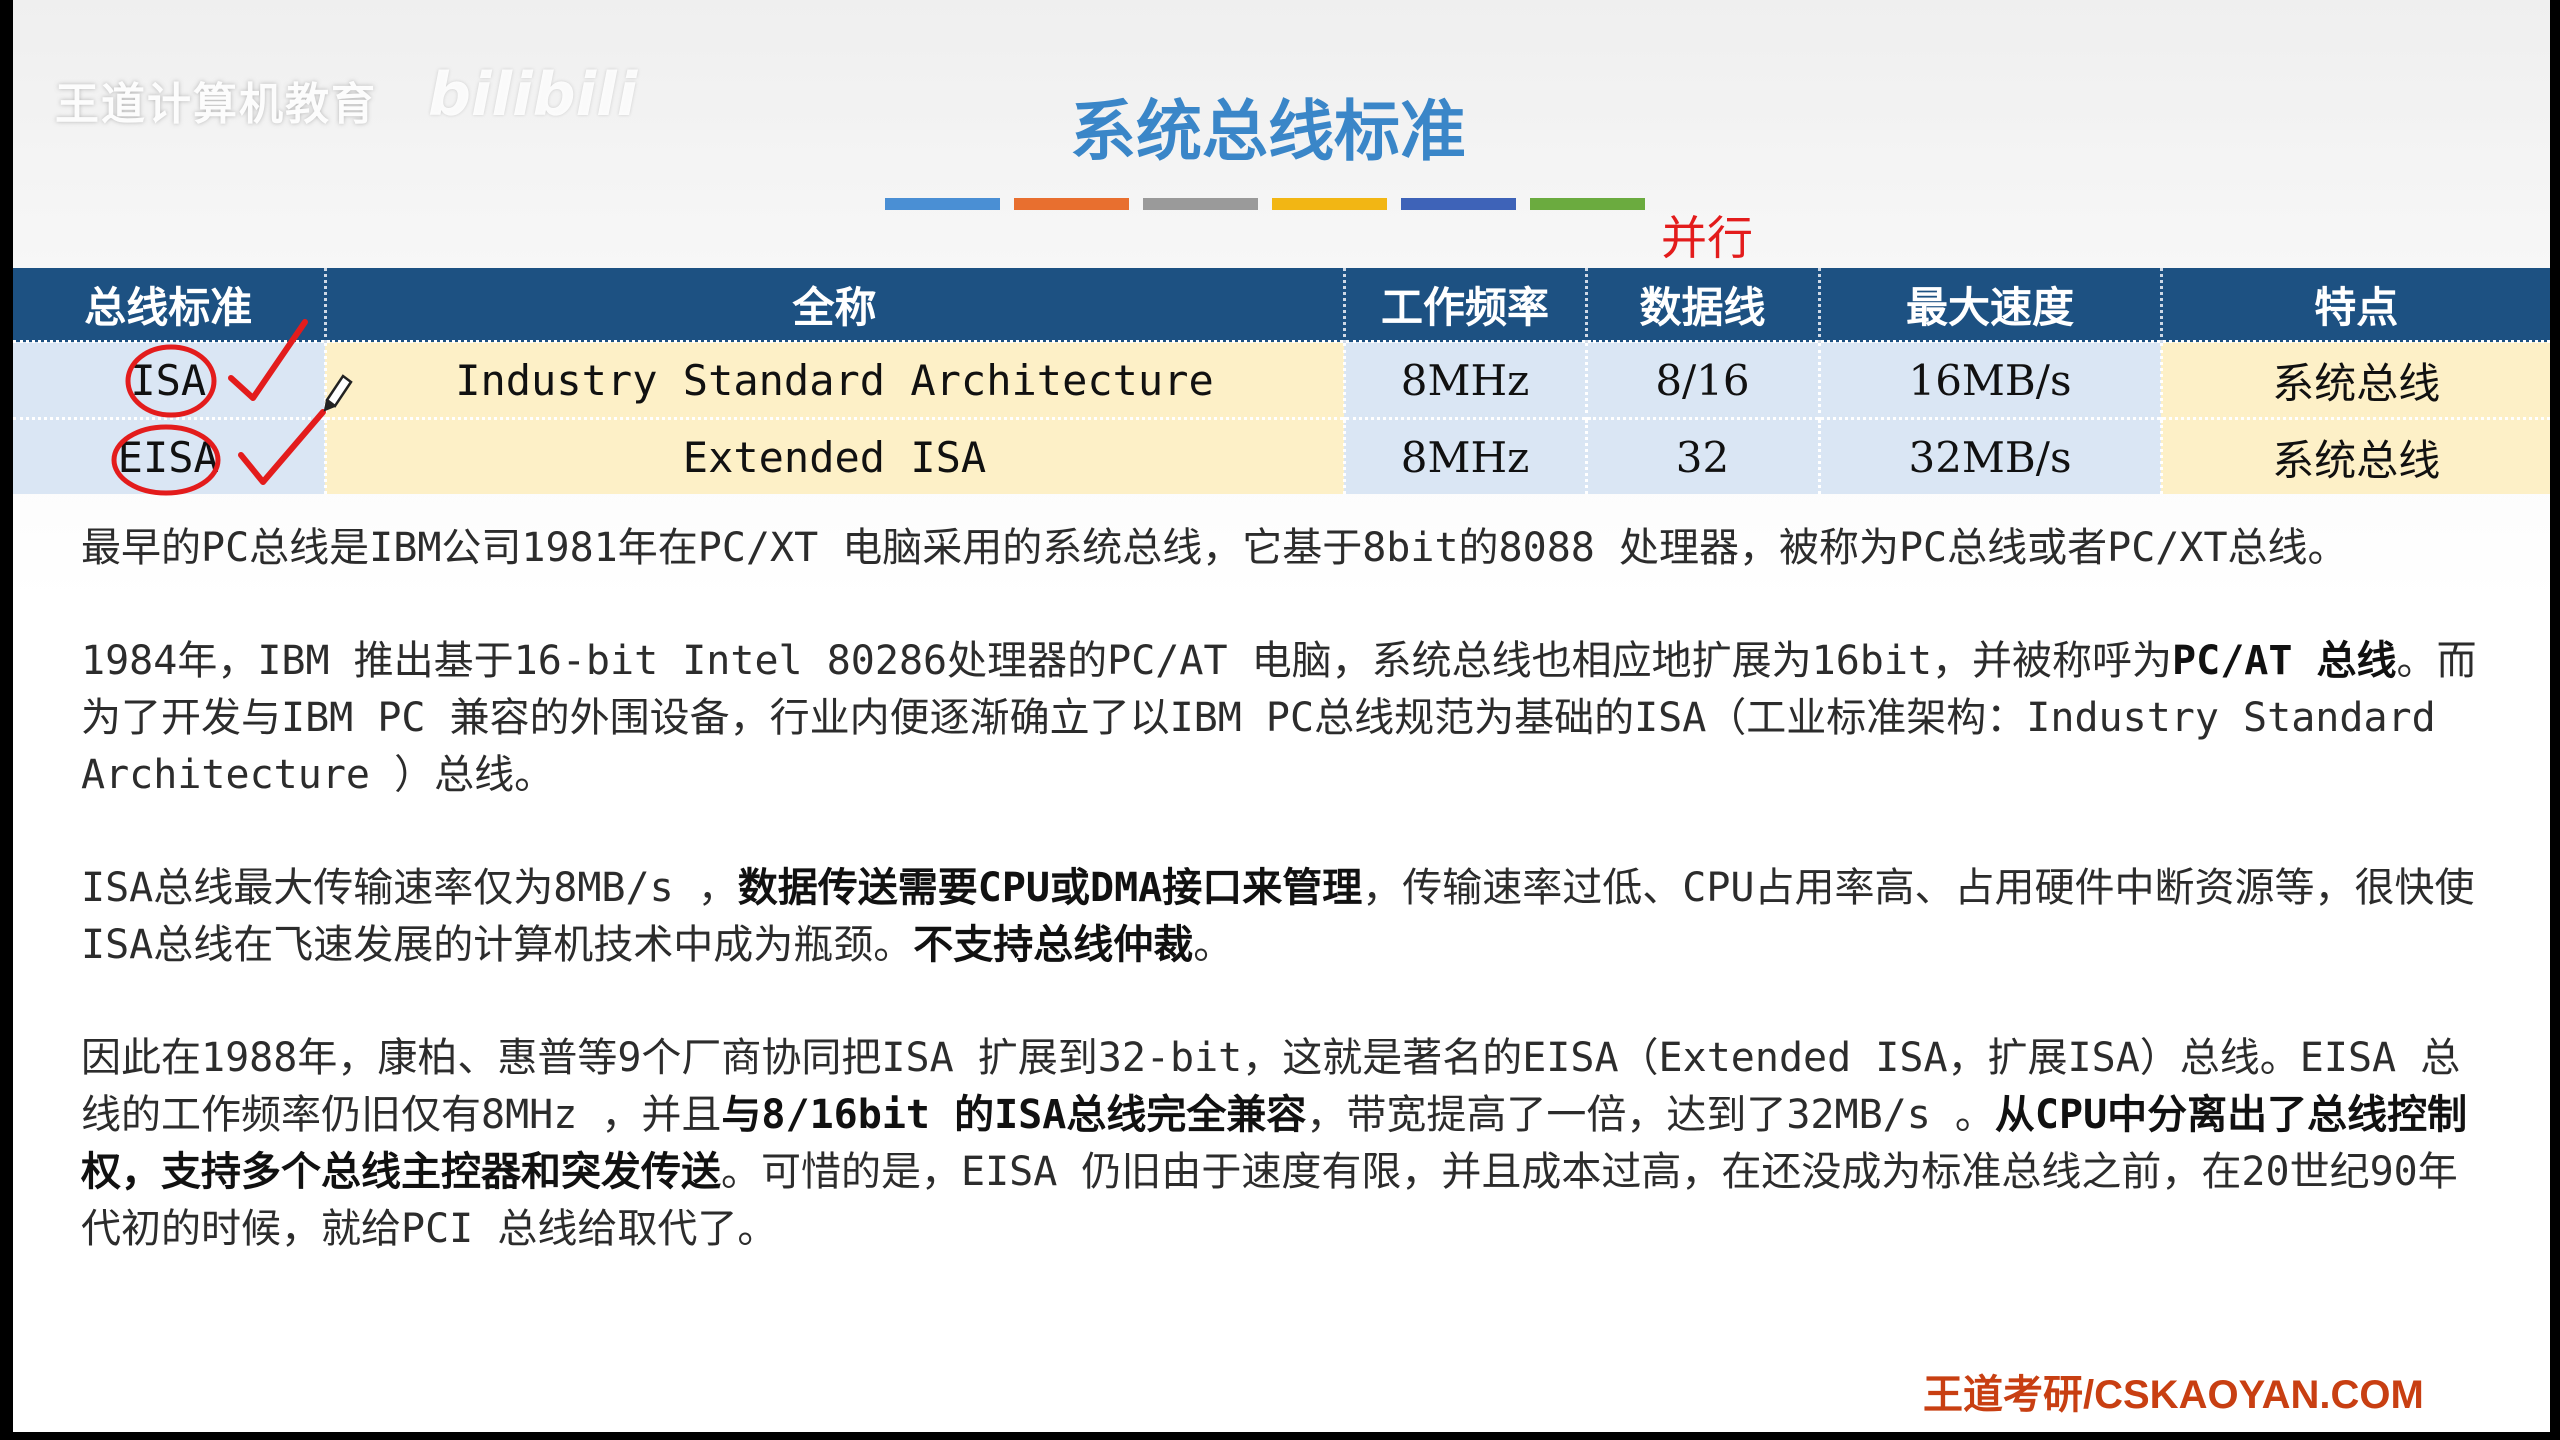  What do you see at coordinates (1701, 305) in the screenshot?
I see `header-data-lines: 数据线` at bounding box center [1701, 305].